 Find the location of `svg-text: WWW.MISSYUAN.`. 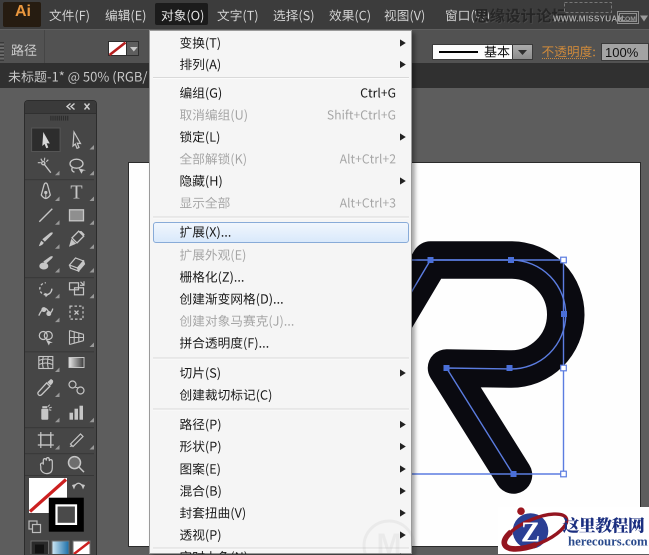

svg-text: WWW.MISSYUAN. is located at coordinates (589, 19).